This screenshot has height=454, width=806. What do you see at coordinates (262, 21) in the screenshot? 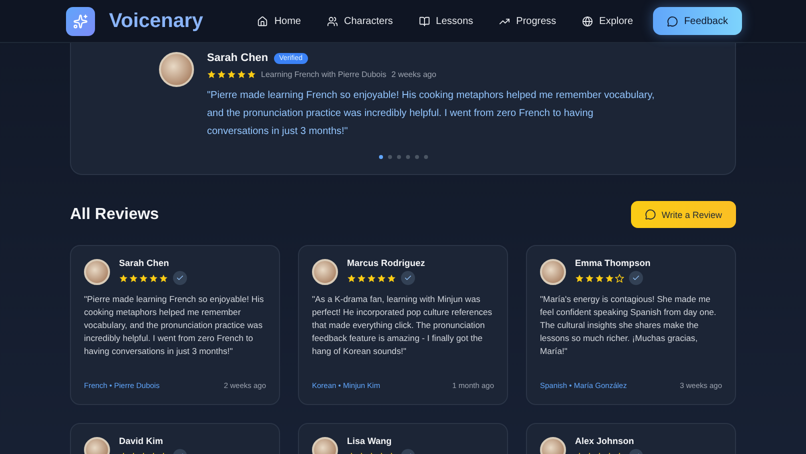
I see `home-icon` at bounding box center [262, 21].